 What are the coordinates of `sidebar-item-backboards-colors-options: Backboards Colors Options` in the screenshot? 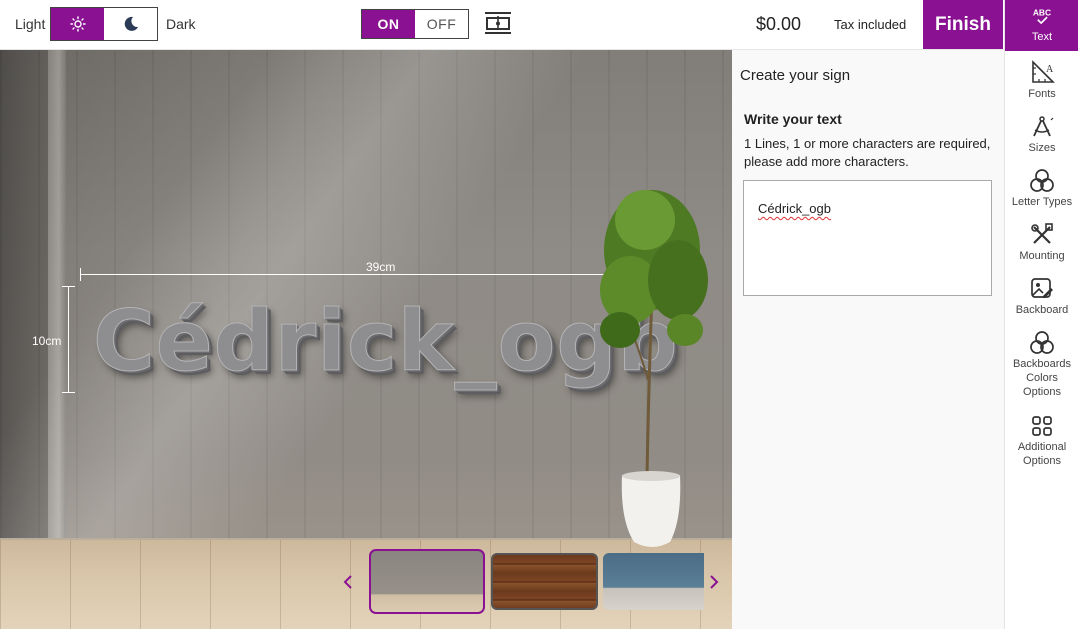 It's located at (1041, 364).